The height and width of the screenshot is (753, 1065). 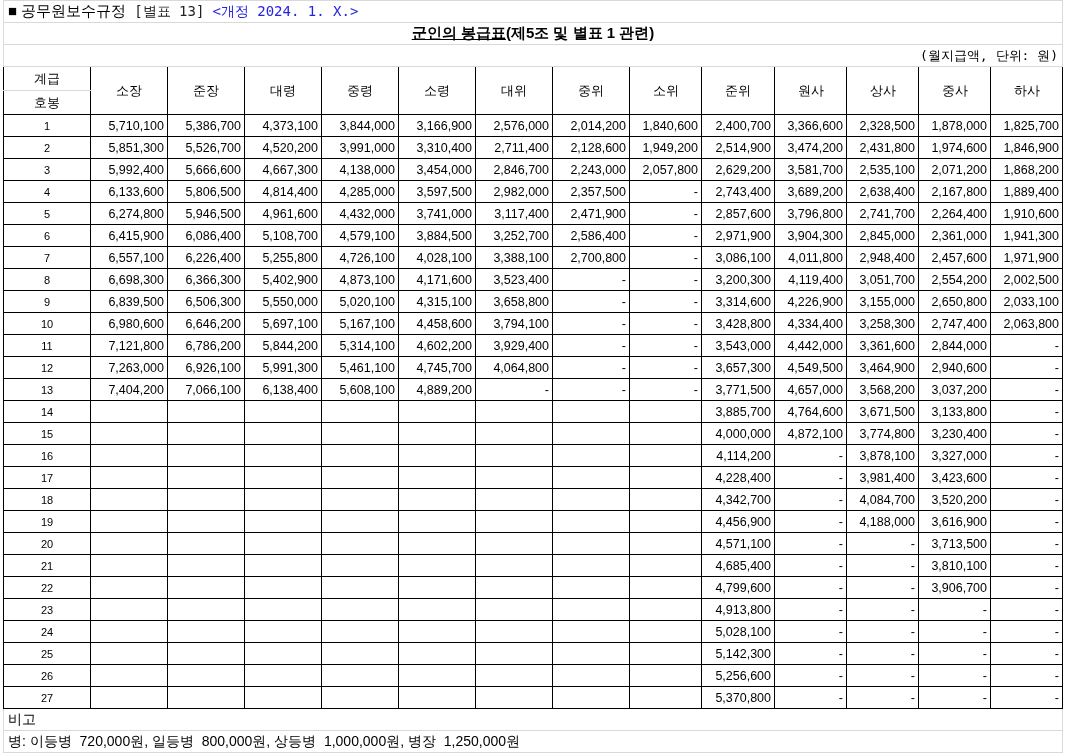 I want to click on table-cell: 3,616,900, so click(x=954, y=521).